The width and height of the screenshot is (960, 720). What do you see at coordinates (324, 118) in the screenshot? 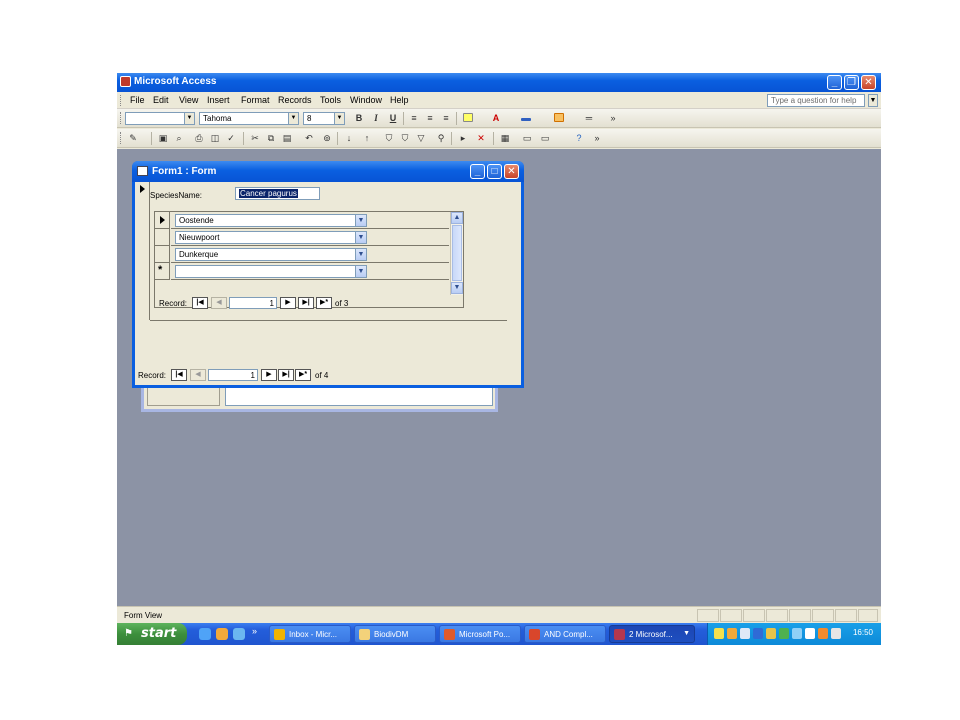
I see `font-size-combo: 8 ▼` at bounding box center [324, 118].